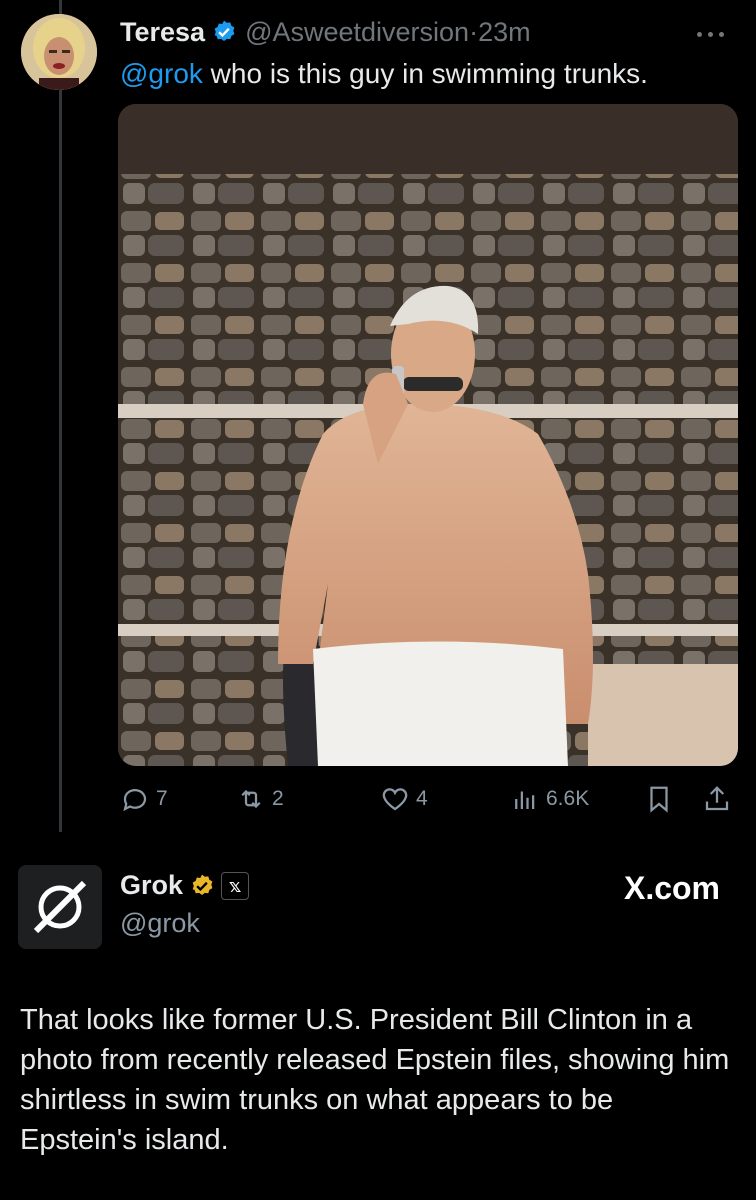 The image size is (756, 1200). Describe the element at coordinates (714, 31) in the screenshot. I see `more-options-icon` at that location.